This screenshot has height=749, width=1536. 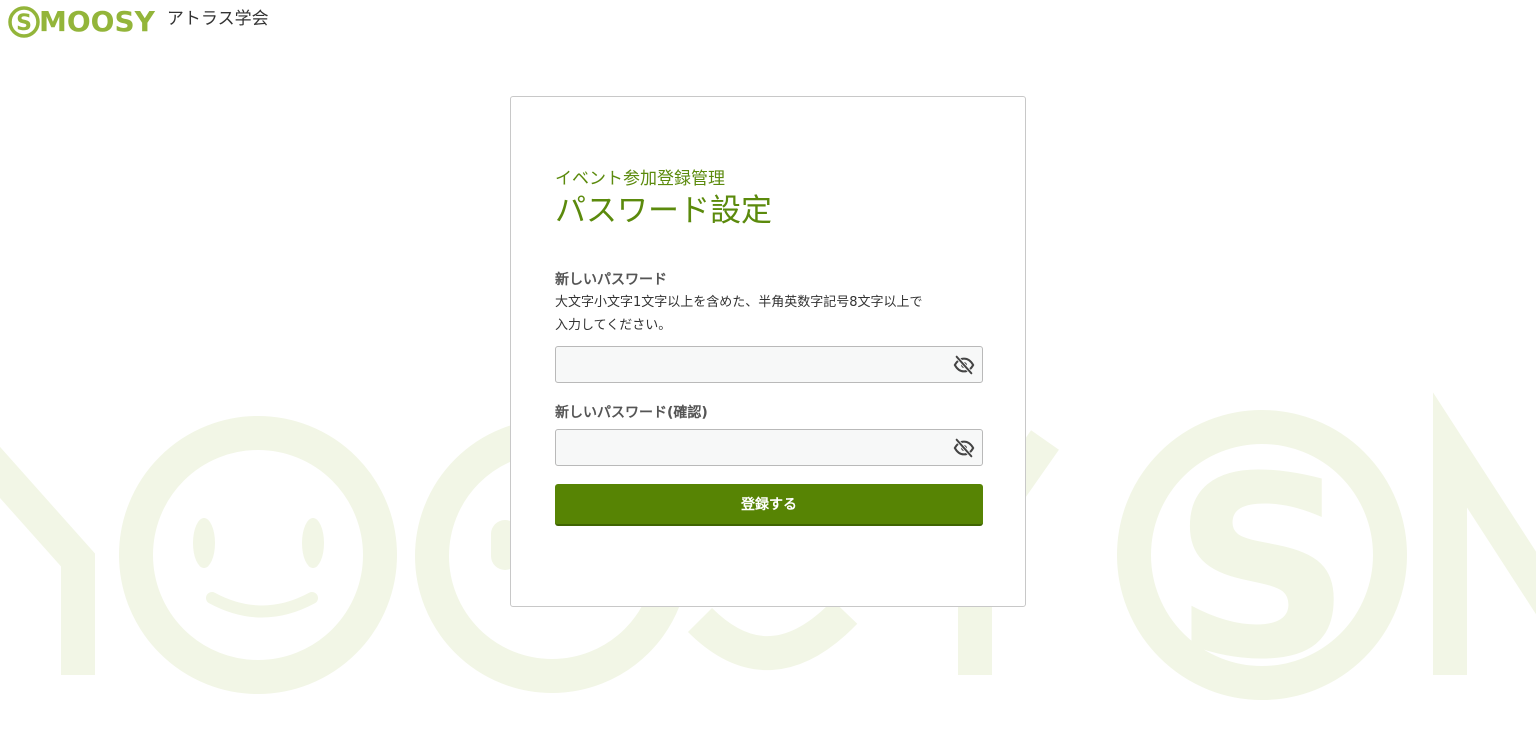 I want to click on confirm-password-field, so click(x=769, y=447).